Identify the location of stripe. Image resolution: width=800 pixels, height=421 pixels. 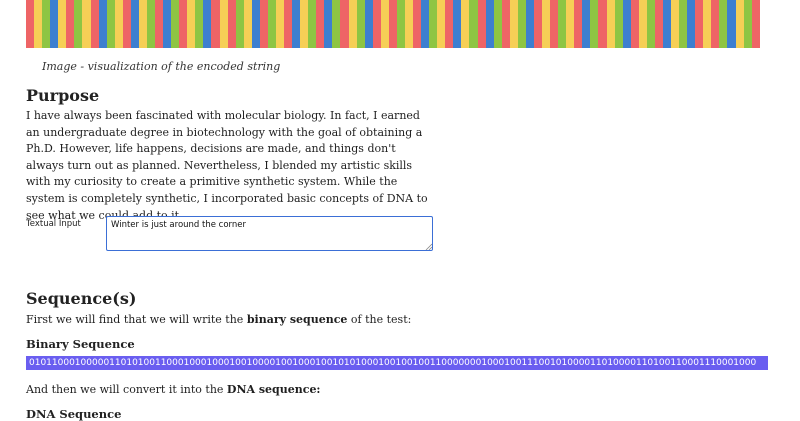
(758, 24).